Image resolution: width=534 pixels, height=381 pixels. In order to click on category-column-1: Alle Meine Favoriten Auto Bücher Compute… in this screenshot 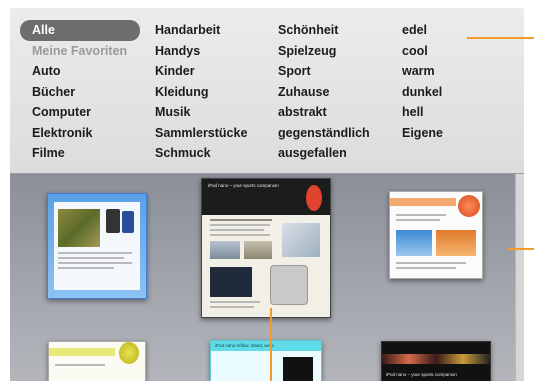, I will do `click(80, 92)`.